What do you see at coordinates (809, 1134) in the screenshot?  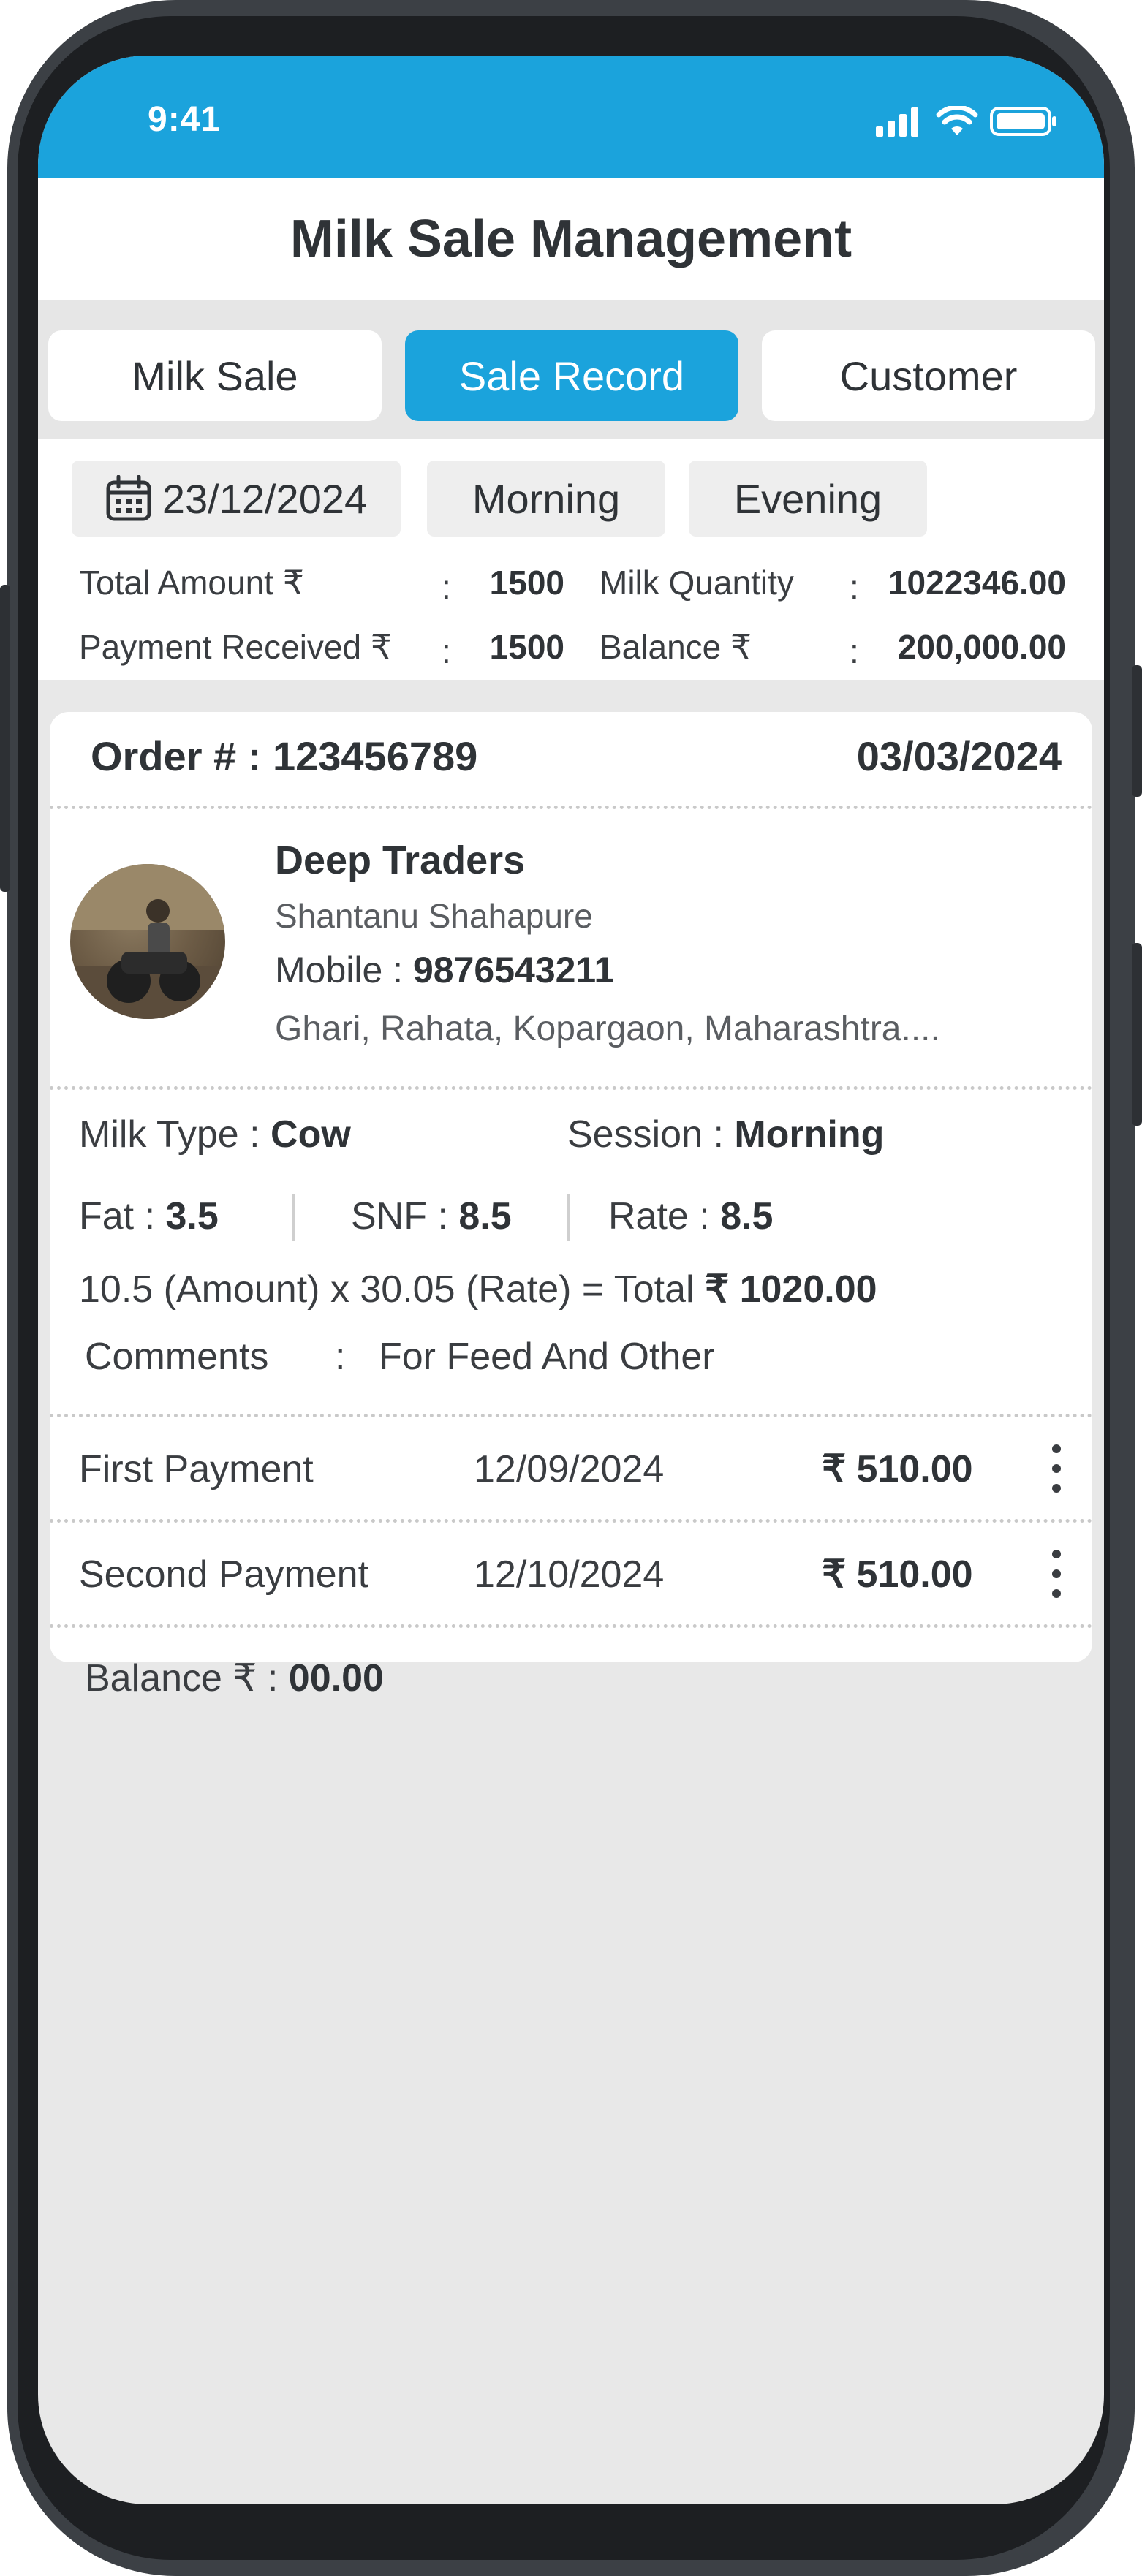 I see `session-value: Morning` at bounding box center [809, 1134].